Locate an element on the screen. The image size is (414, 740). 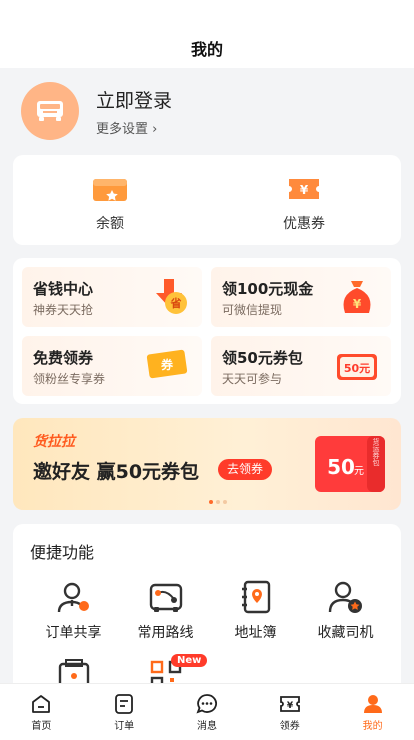
banner-headline: 邀好友 赢50元券包 is located at coordinates (116, 472).